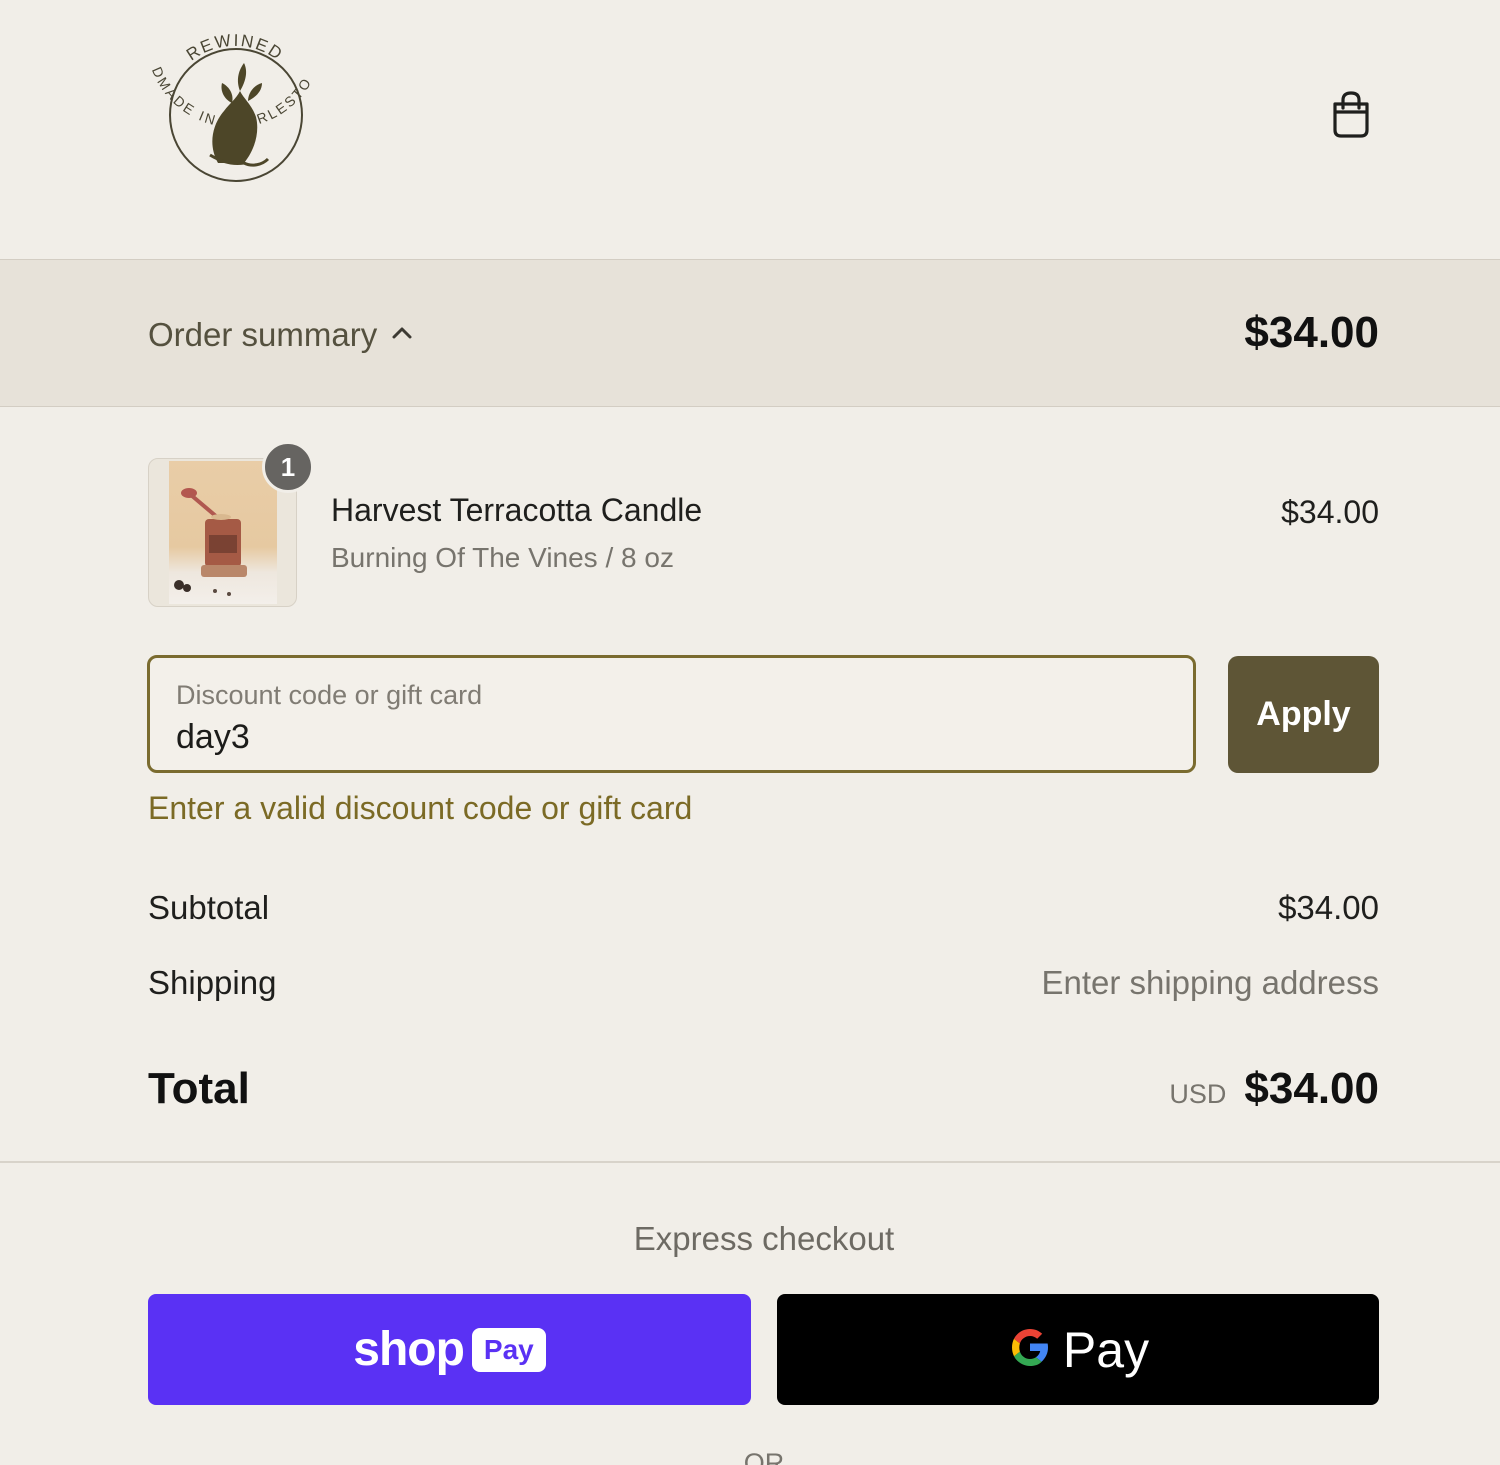 Image resolution: width=1500 pixels, height=1465 pixels. I want to click on discount-field-value: day3, so click(213, 737).